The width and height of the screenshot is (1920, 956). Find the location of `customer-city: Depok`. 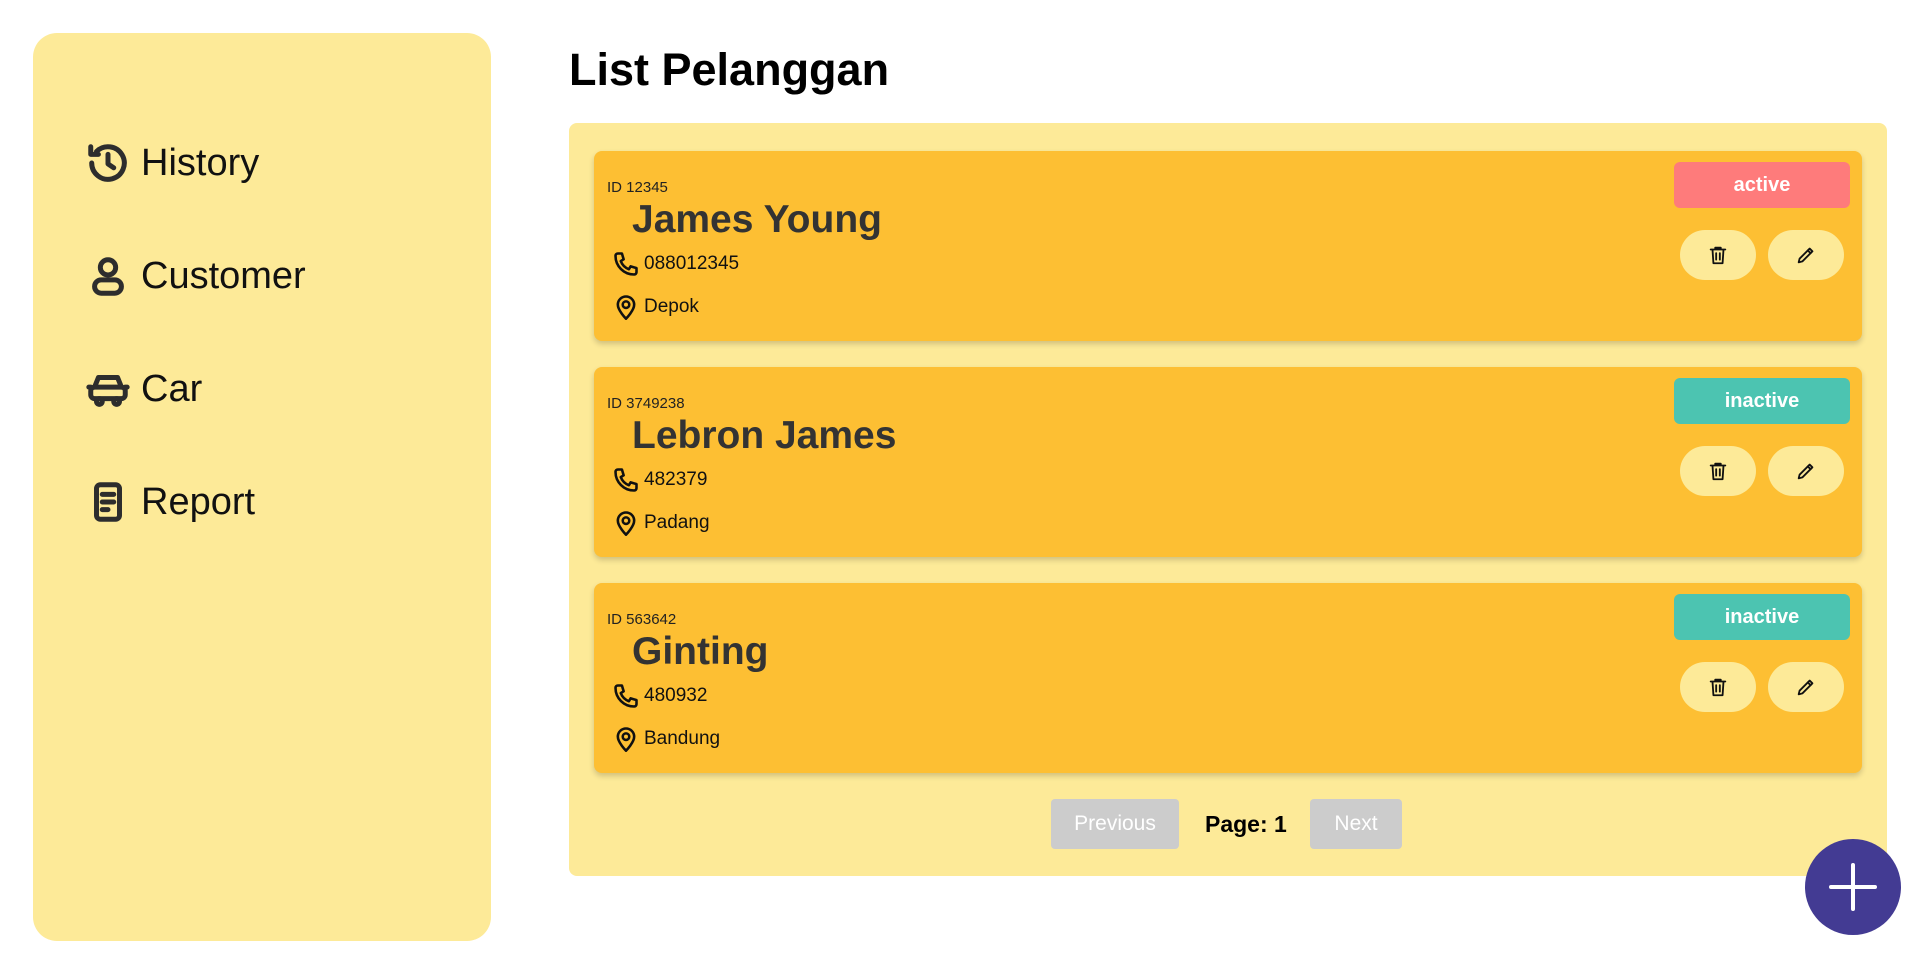

customer-city: Depok is located at coordinates (671, 306).